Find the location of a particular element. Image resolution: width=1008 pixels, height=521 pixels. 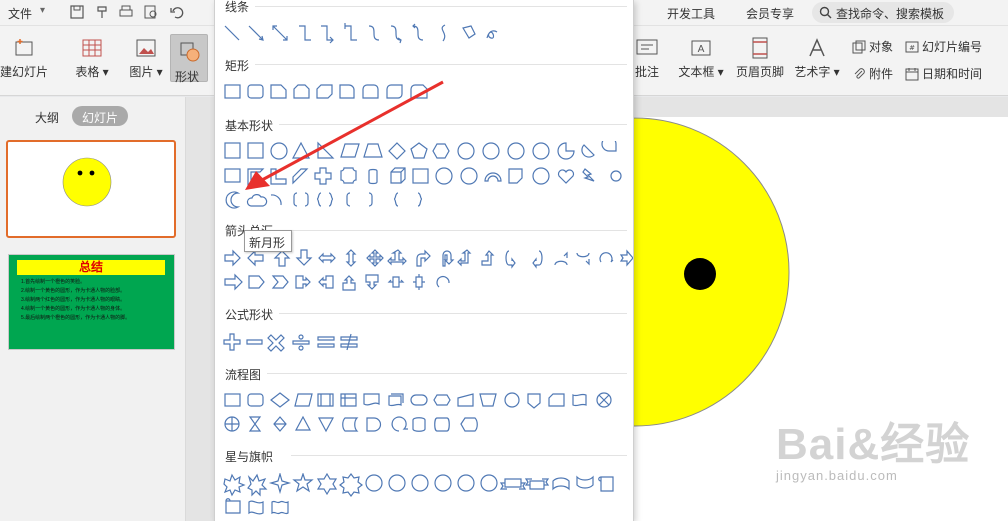

object-button: 对象 is located at coordinates (872, 46).